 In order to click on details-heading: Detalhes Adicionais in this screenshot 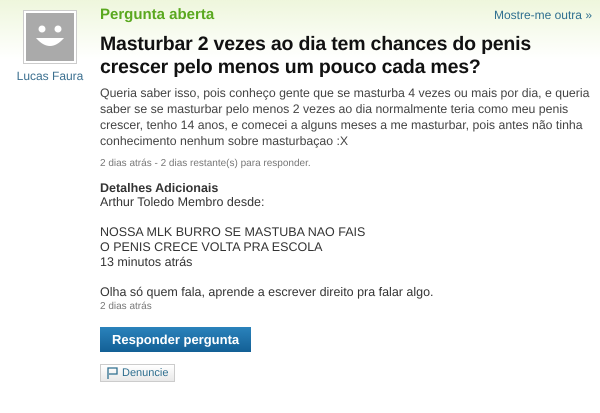, I will do `click(159, 188)`.